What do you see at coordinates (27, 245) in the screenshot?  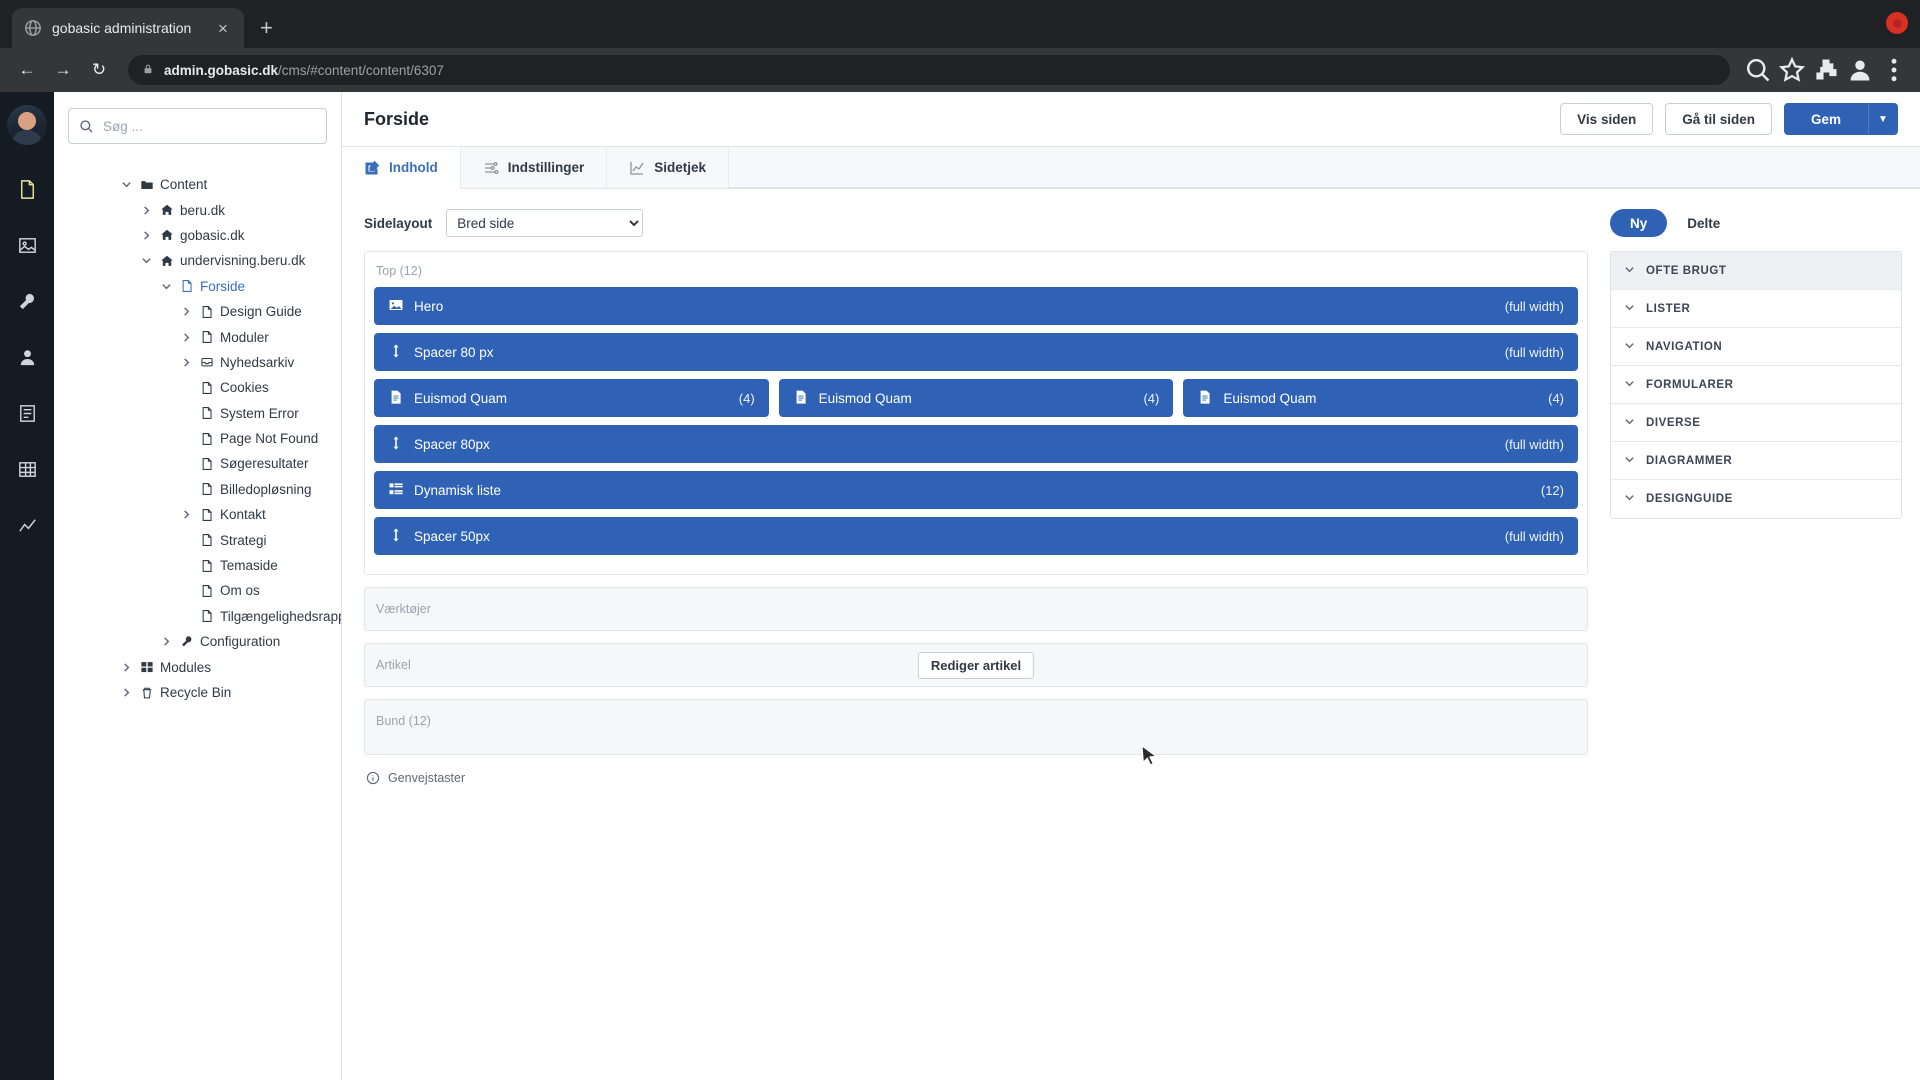 I see `sidebar-item-media` at bounding box center [27, 245].